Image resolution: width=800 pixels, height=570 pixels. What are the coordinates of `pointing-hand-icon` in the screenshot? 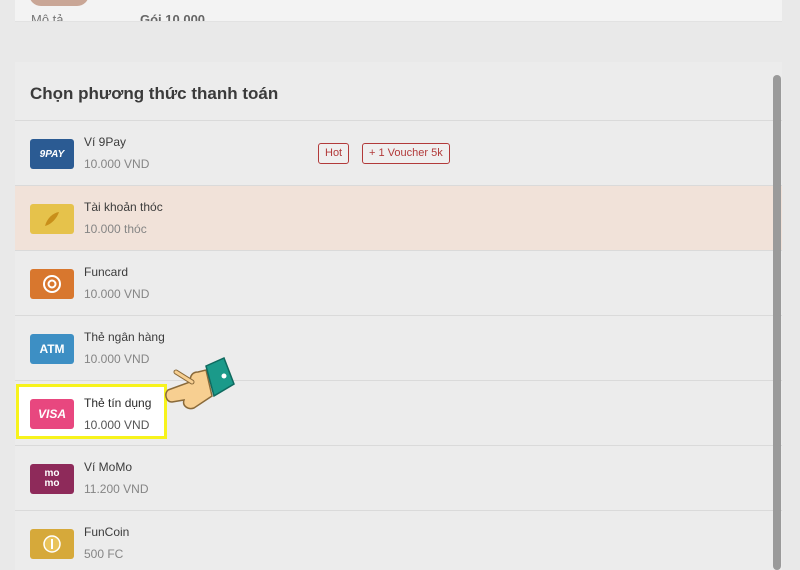 It's located at (202, 387).